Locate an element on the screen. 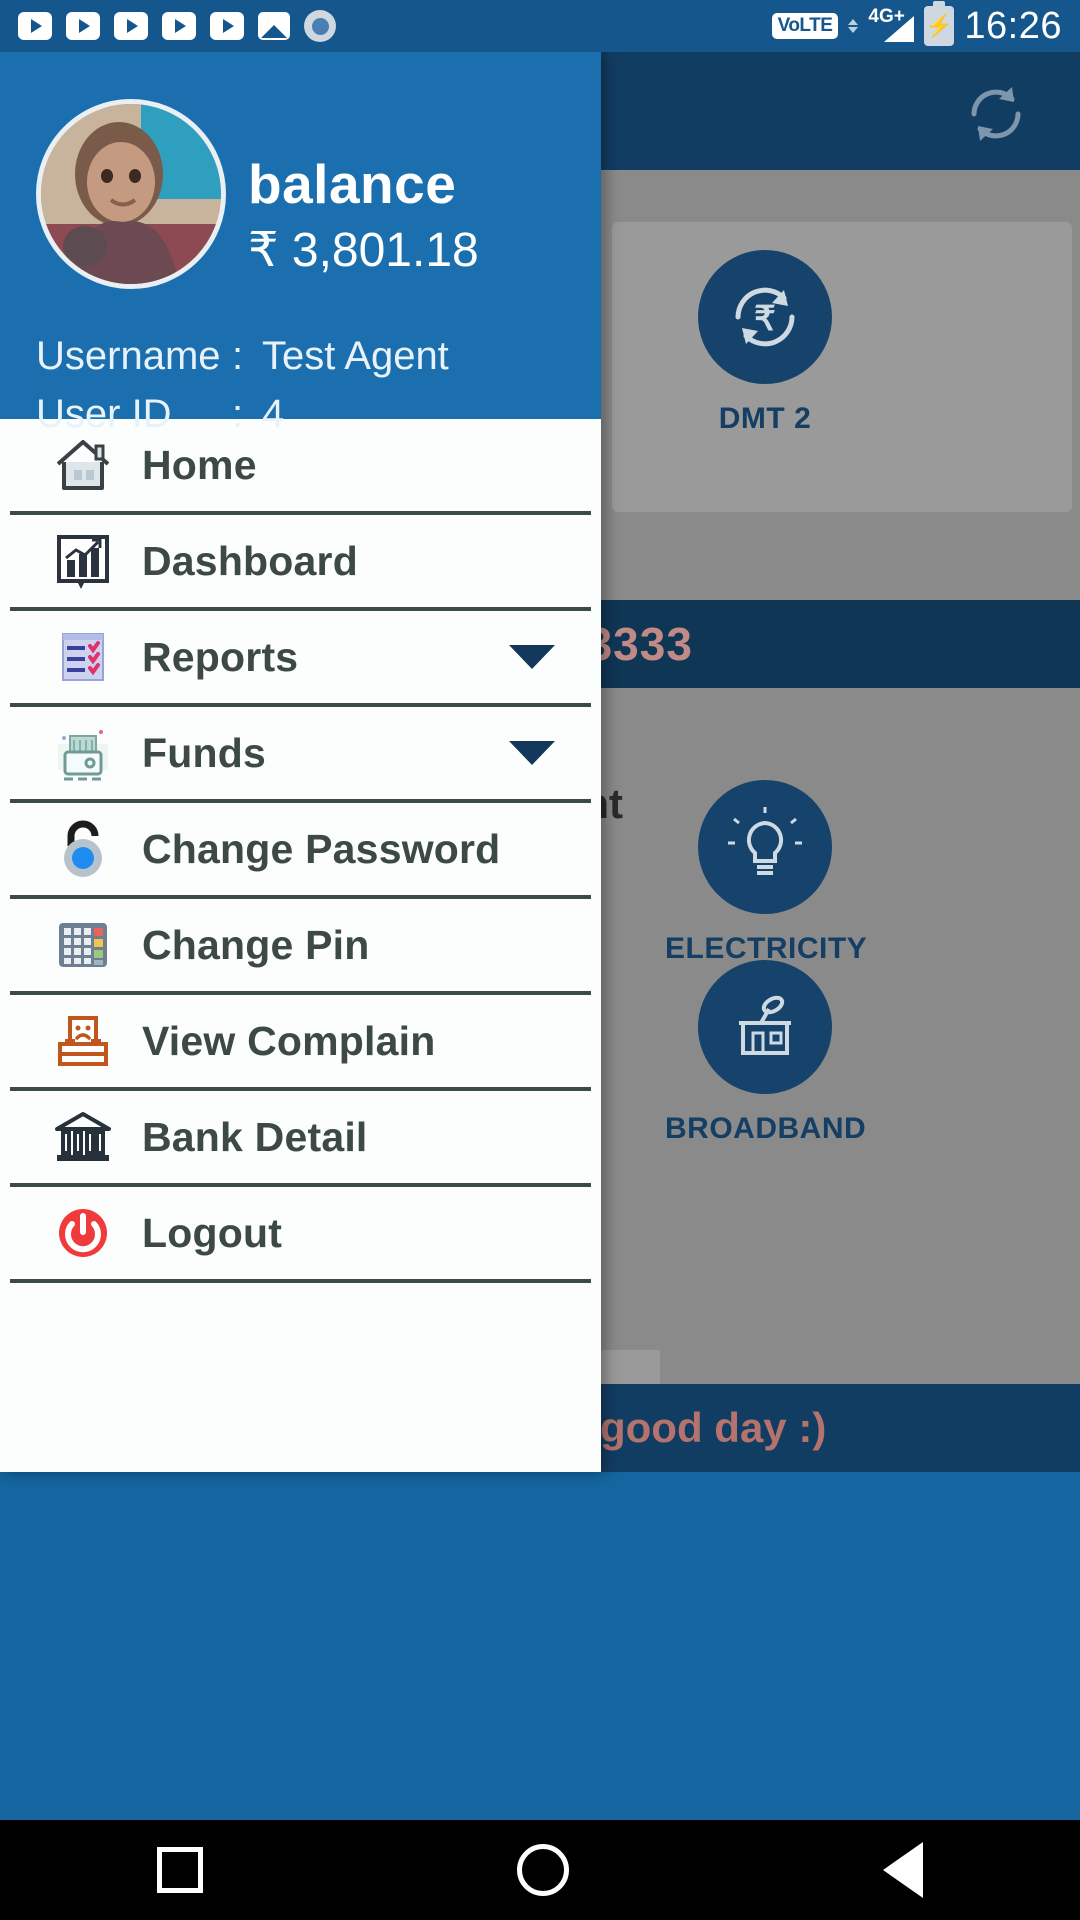  menu-item-label: Change Pin is located at coordinates (256, 944).